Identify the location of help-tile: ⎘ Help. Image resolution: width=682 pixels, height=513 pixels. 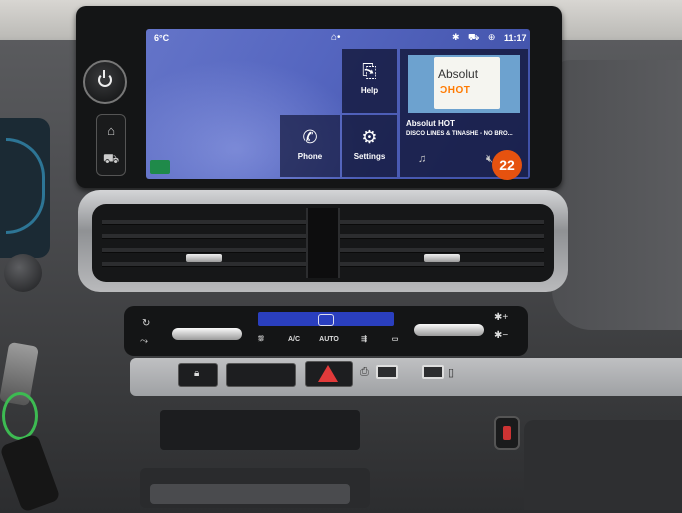
(369, 81).